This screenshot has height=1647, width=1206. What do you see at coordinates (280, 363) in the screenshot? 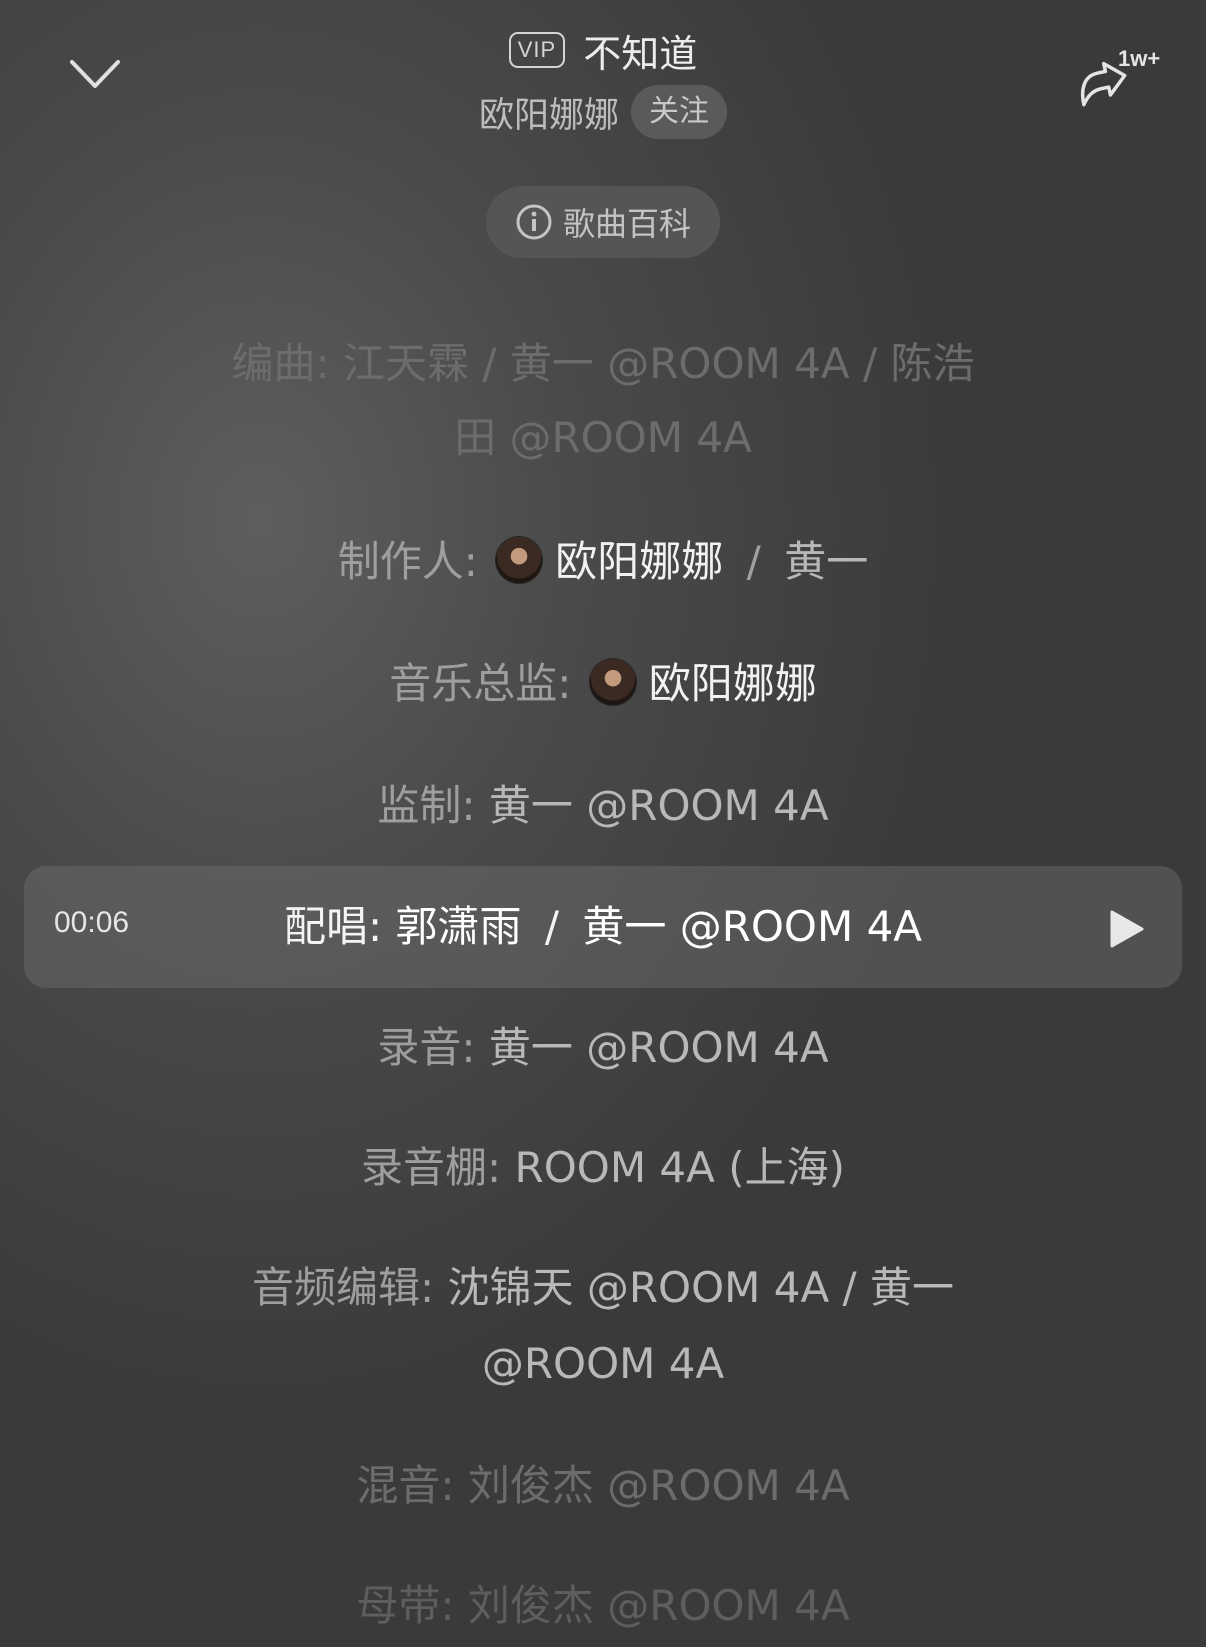
I see `credit-label: 编曲:` at bounding box center [280, 363].